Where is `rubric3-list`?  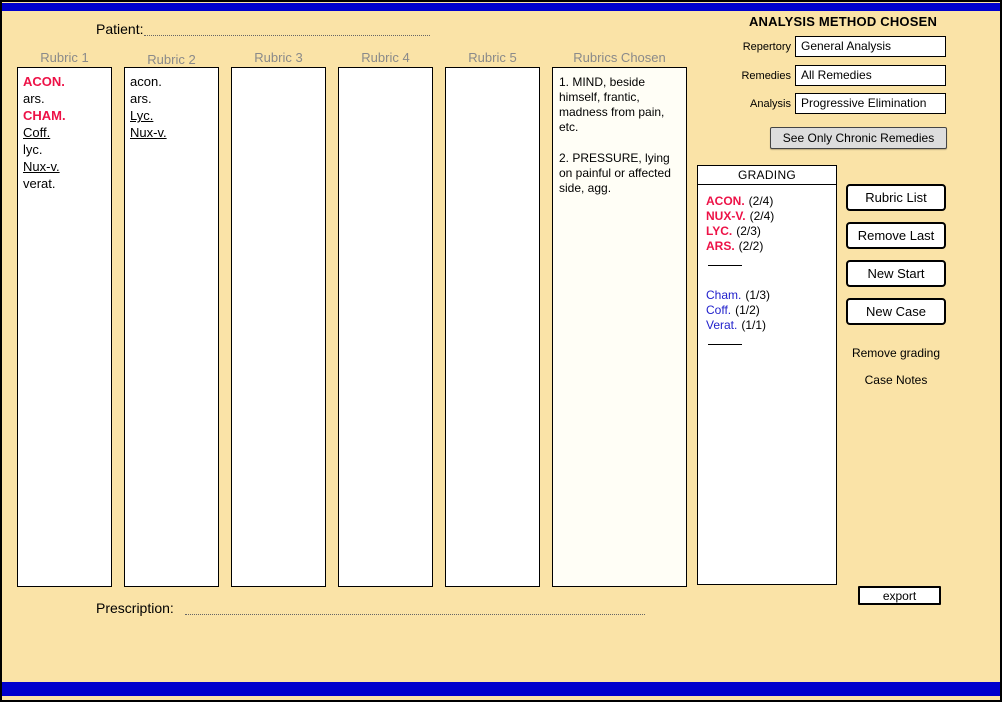 rubric3-list is located at coordinates (278, 327).